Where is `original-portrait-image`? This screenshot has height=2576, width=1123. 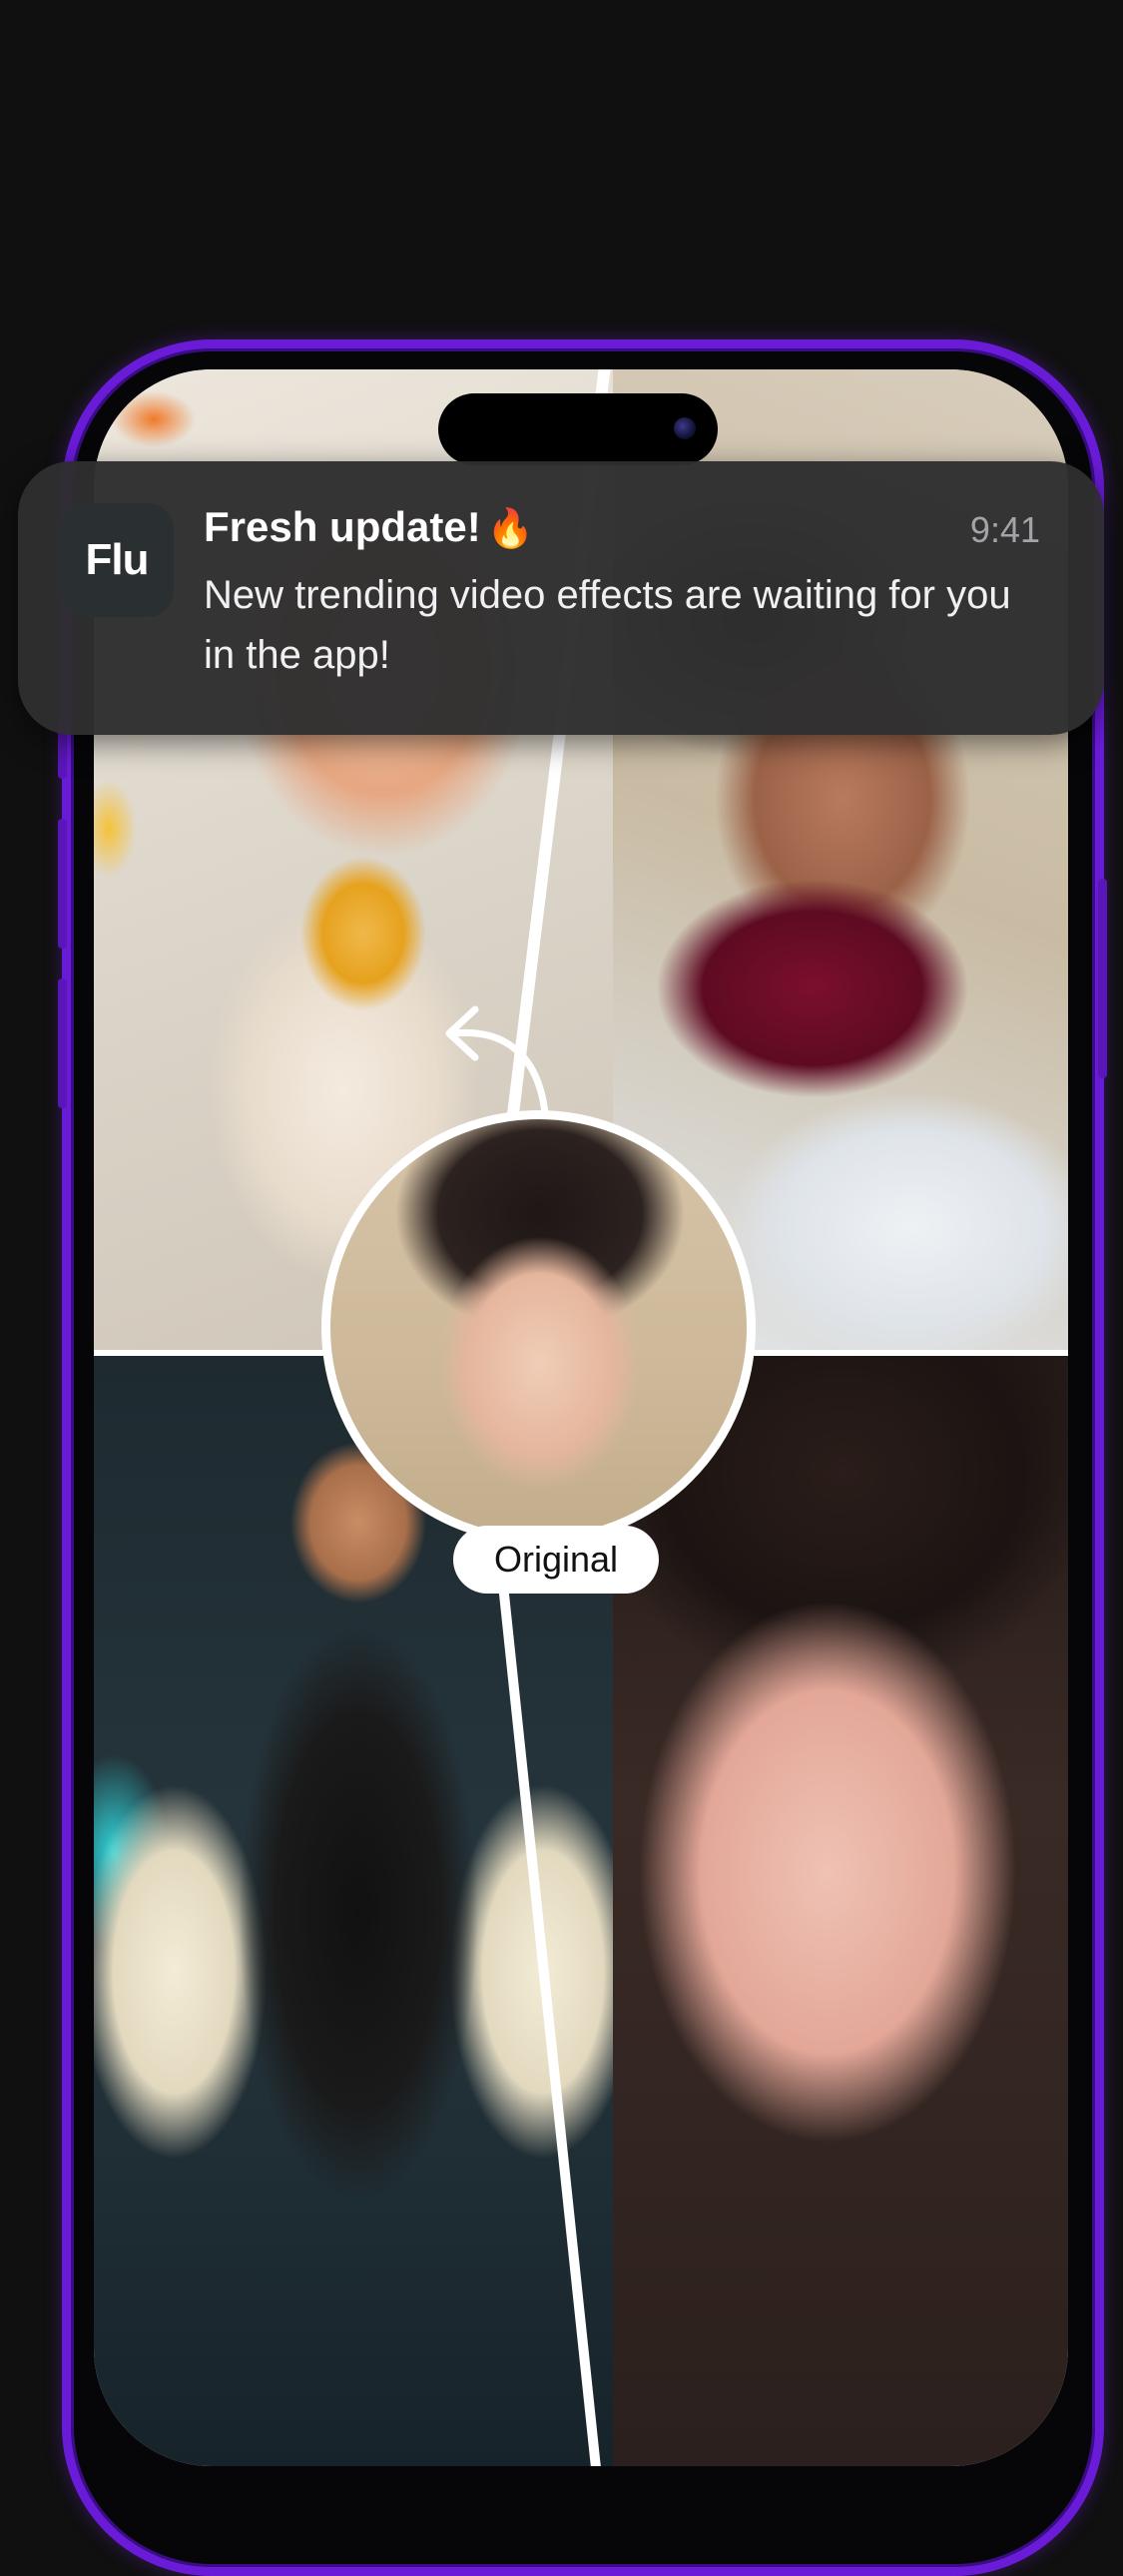 original-portrait-image is located at coordinates (538, 1327).